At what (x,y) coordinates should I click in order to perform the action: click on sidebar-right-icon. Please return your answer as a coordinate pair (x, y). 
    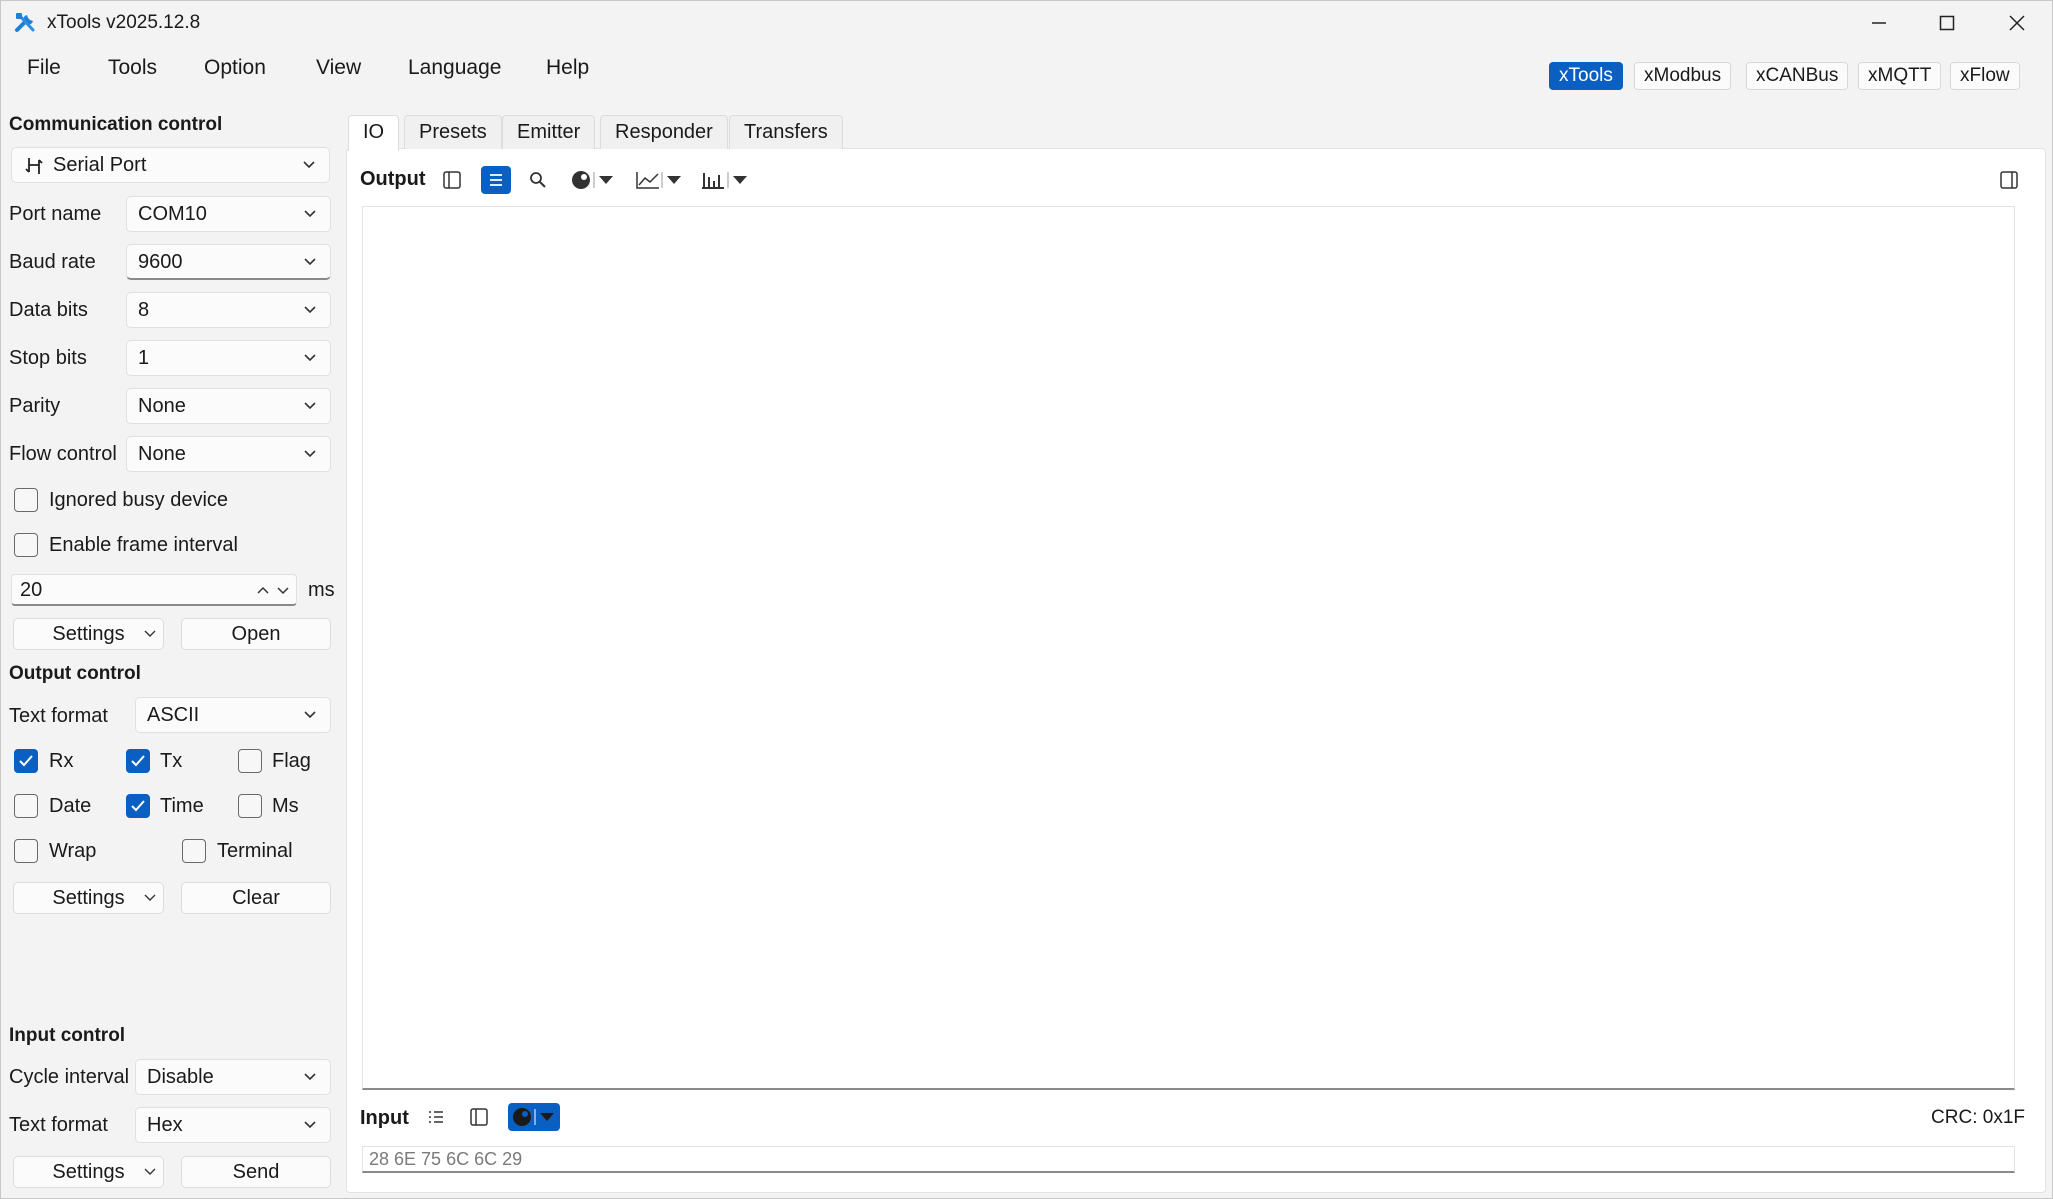
    Looking at the image, I should click on (2009, 180).